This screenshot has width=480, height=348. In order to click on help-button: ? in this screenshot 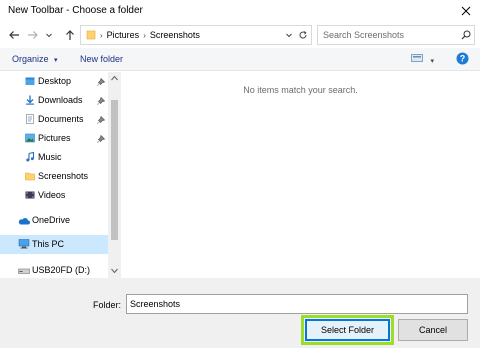, I will do `click(462, 59)`.